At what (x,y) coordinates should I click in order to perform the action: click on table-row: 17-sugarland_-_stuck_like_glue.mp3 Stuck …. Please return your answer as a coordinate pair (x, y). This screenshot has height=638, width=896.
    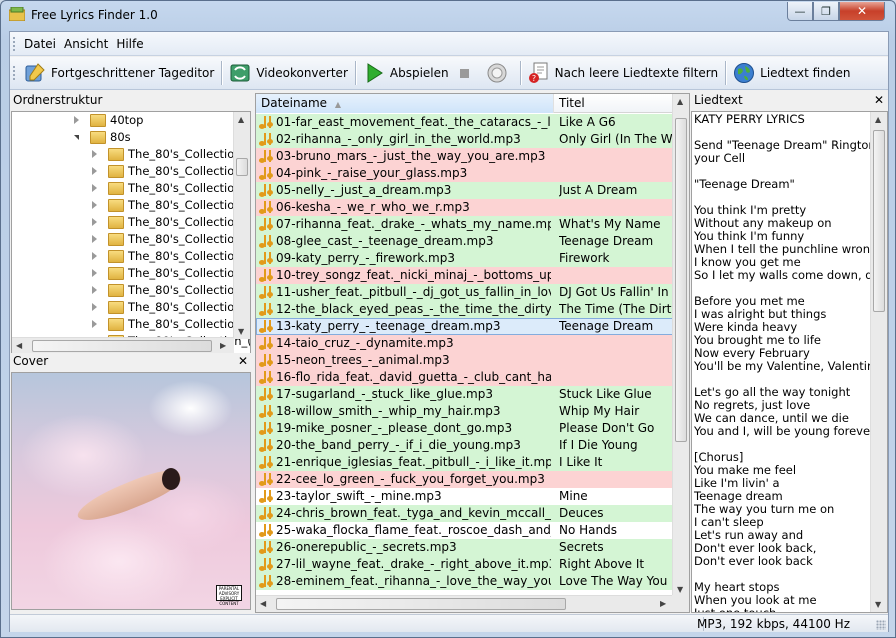
    Looking at the image, I should click on (465, 394).